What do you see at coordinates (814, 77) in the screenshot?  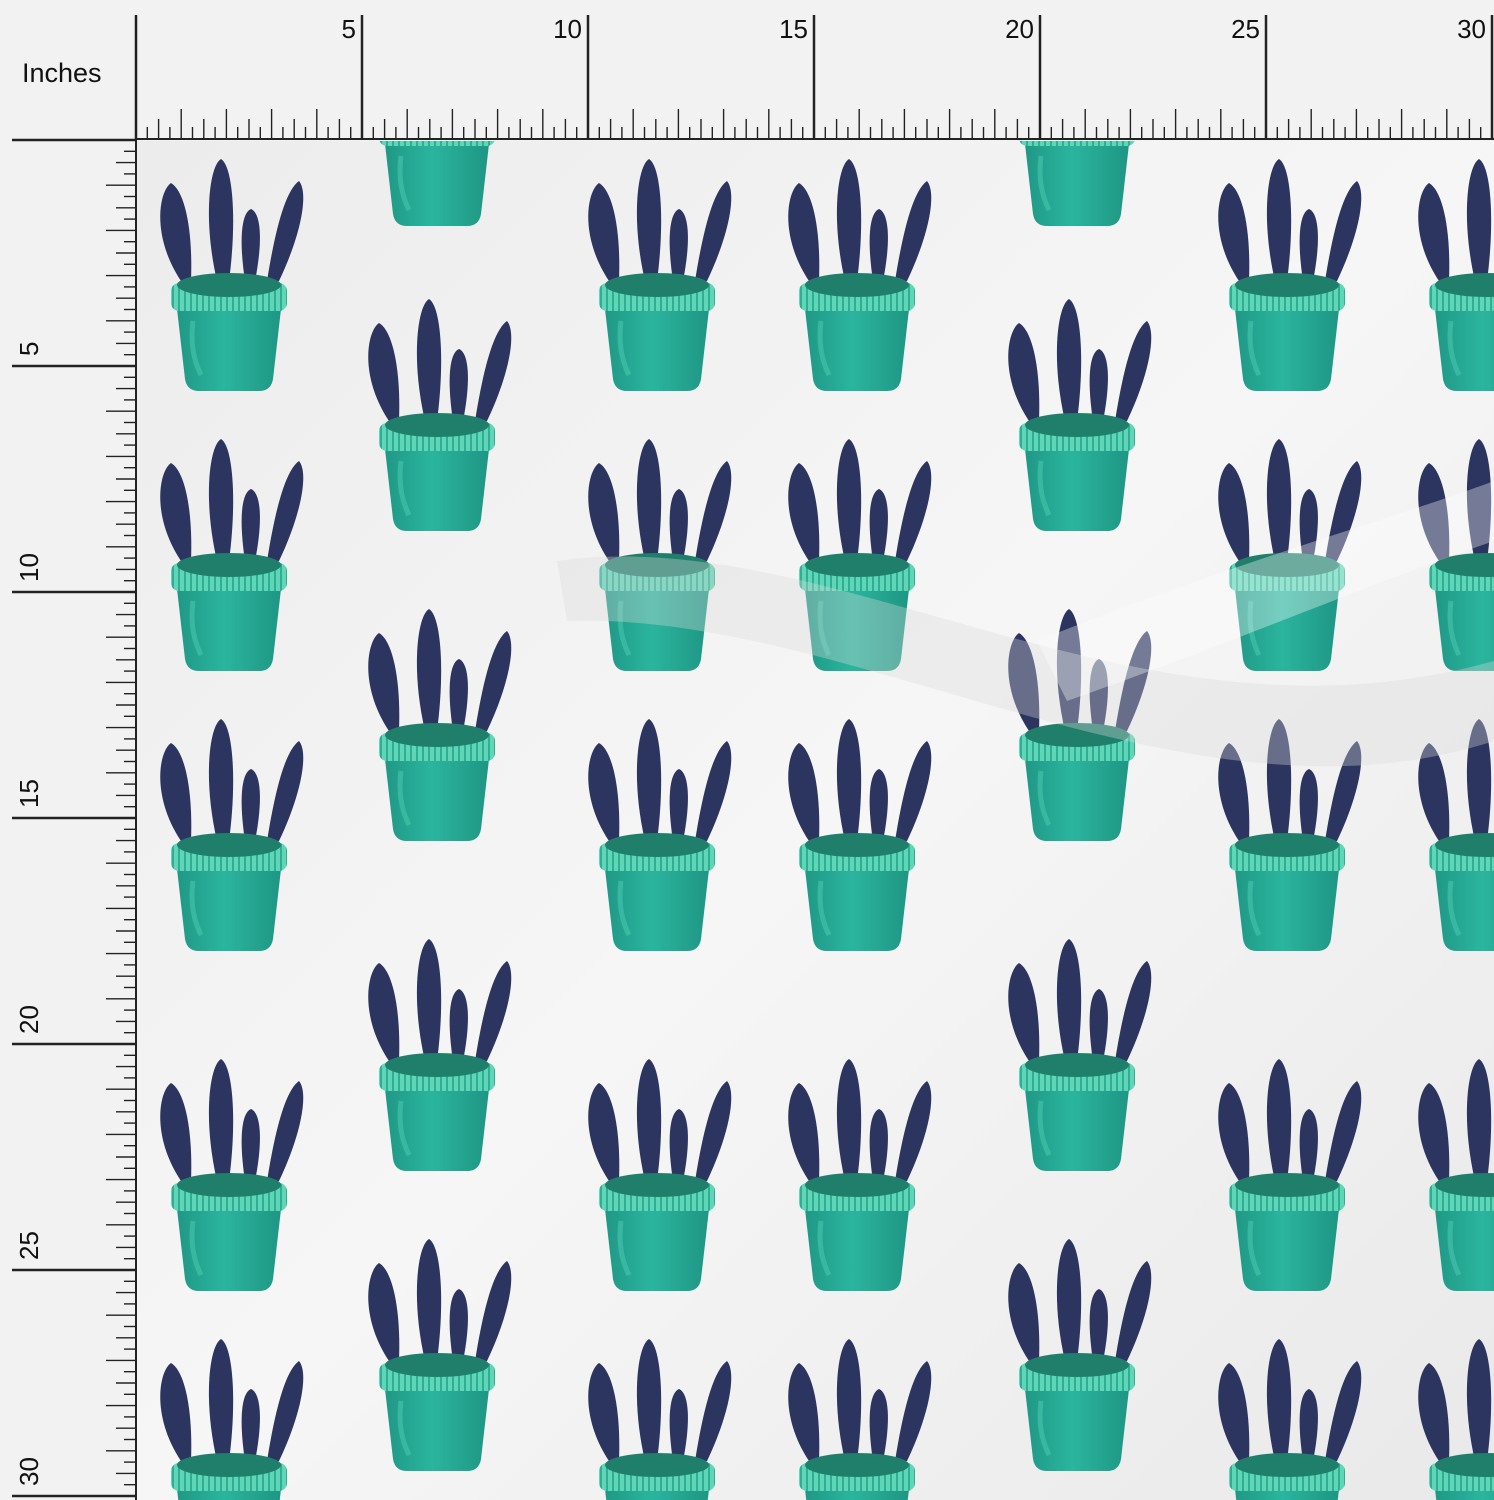 I see `top-ruler: 5 10 15 20 25 30` at bounding box center [814, 77].